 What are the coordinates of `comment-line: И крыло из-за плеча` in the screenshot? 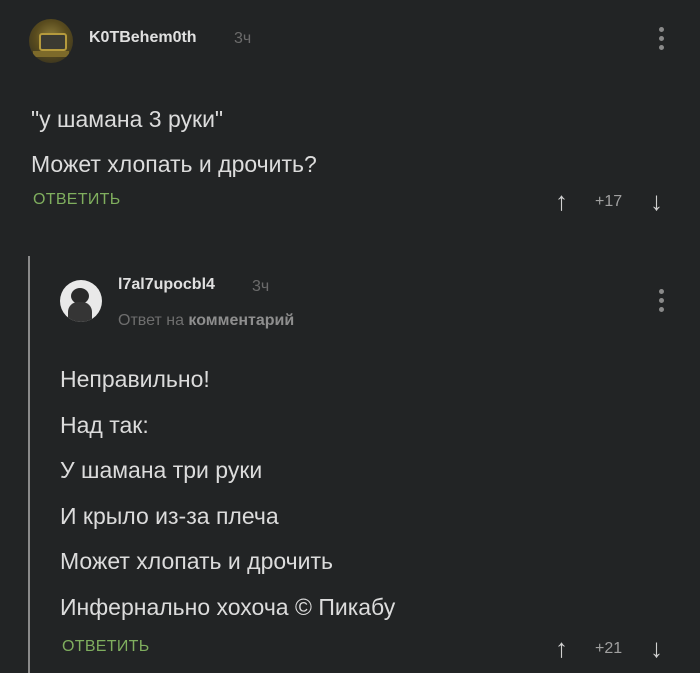 It's located at (169, 515).